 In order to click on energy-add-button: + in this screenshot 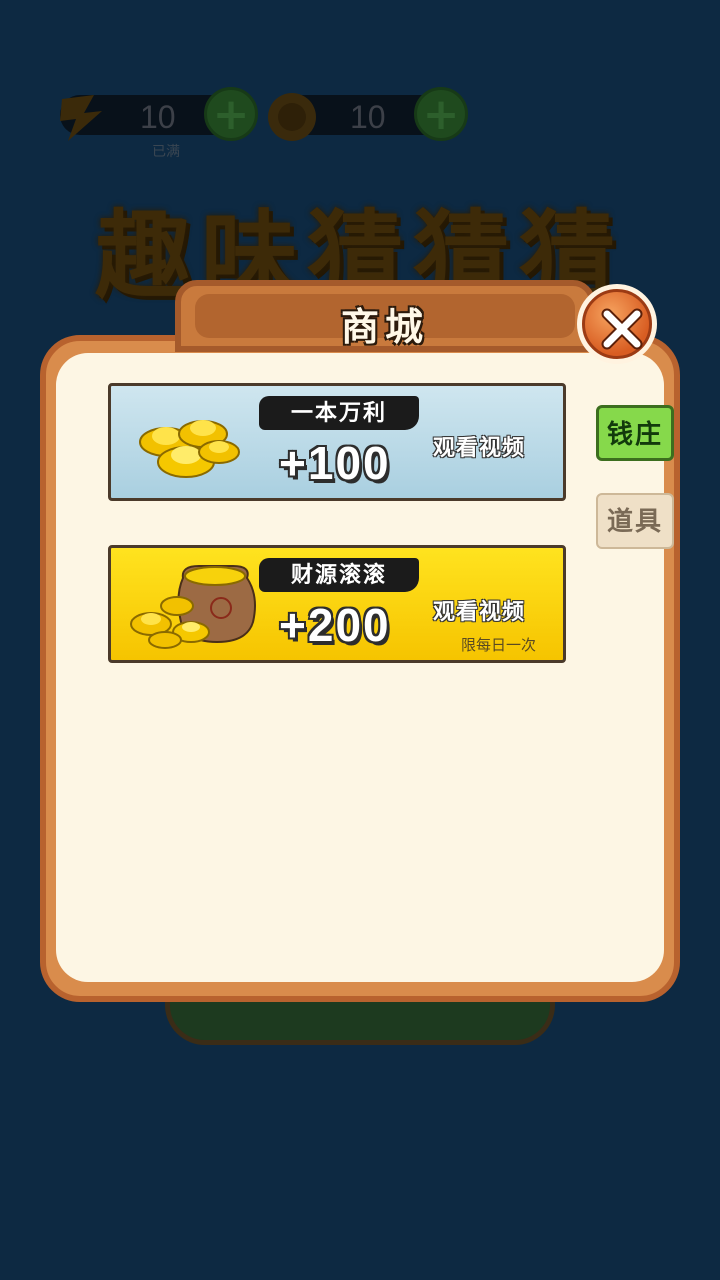, I will do `click(231, 114)`.